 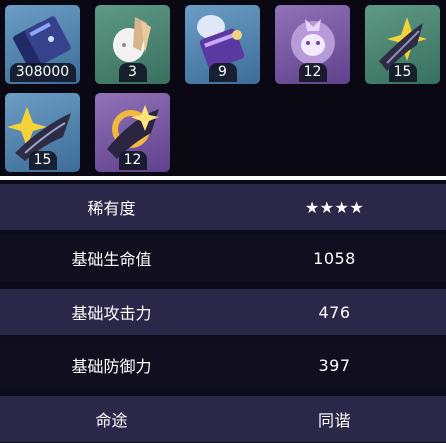 What do you see at coordinates (334, 207) in the screenshot?
I see `rarity-stars: ★★★★` at bounding box center [334, 207].